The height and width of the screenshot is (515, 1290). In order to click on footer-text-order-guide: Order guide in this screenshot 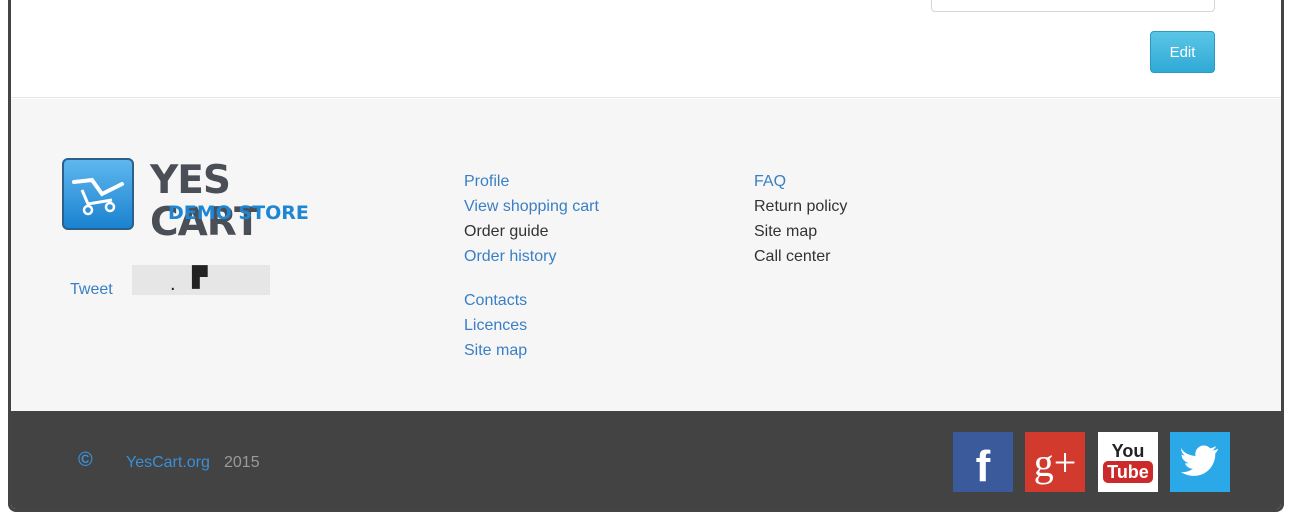, I will do `click(506, 231)`.